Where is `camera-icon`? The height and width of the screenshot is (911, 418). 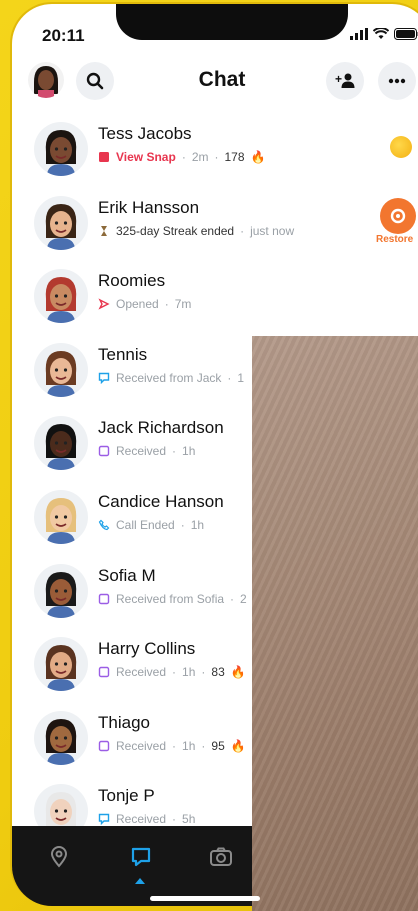 camera-icon is located at coordinates (221, 856).